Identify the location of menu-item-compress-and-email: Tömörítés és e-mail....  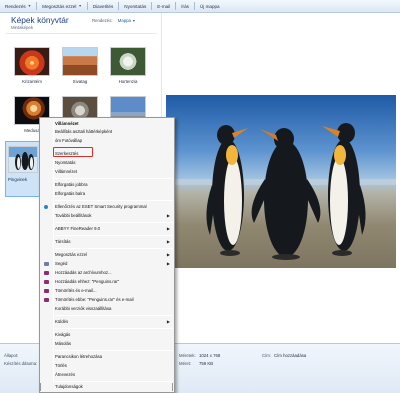
(107, 291).